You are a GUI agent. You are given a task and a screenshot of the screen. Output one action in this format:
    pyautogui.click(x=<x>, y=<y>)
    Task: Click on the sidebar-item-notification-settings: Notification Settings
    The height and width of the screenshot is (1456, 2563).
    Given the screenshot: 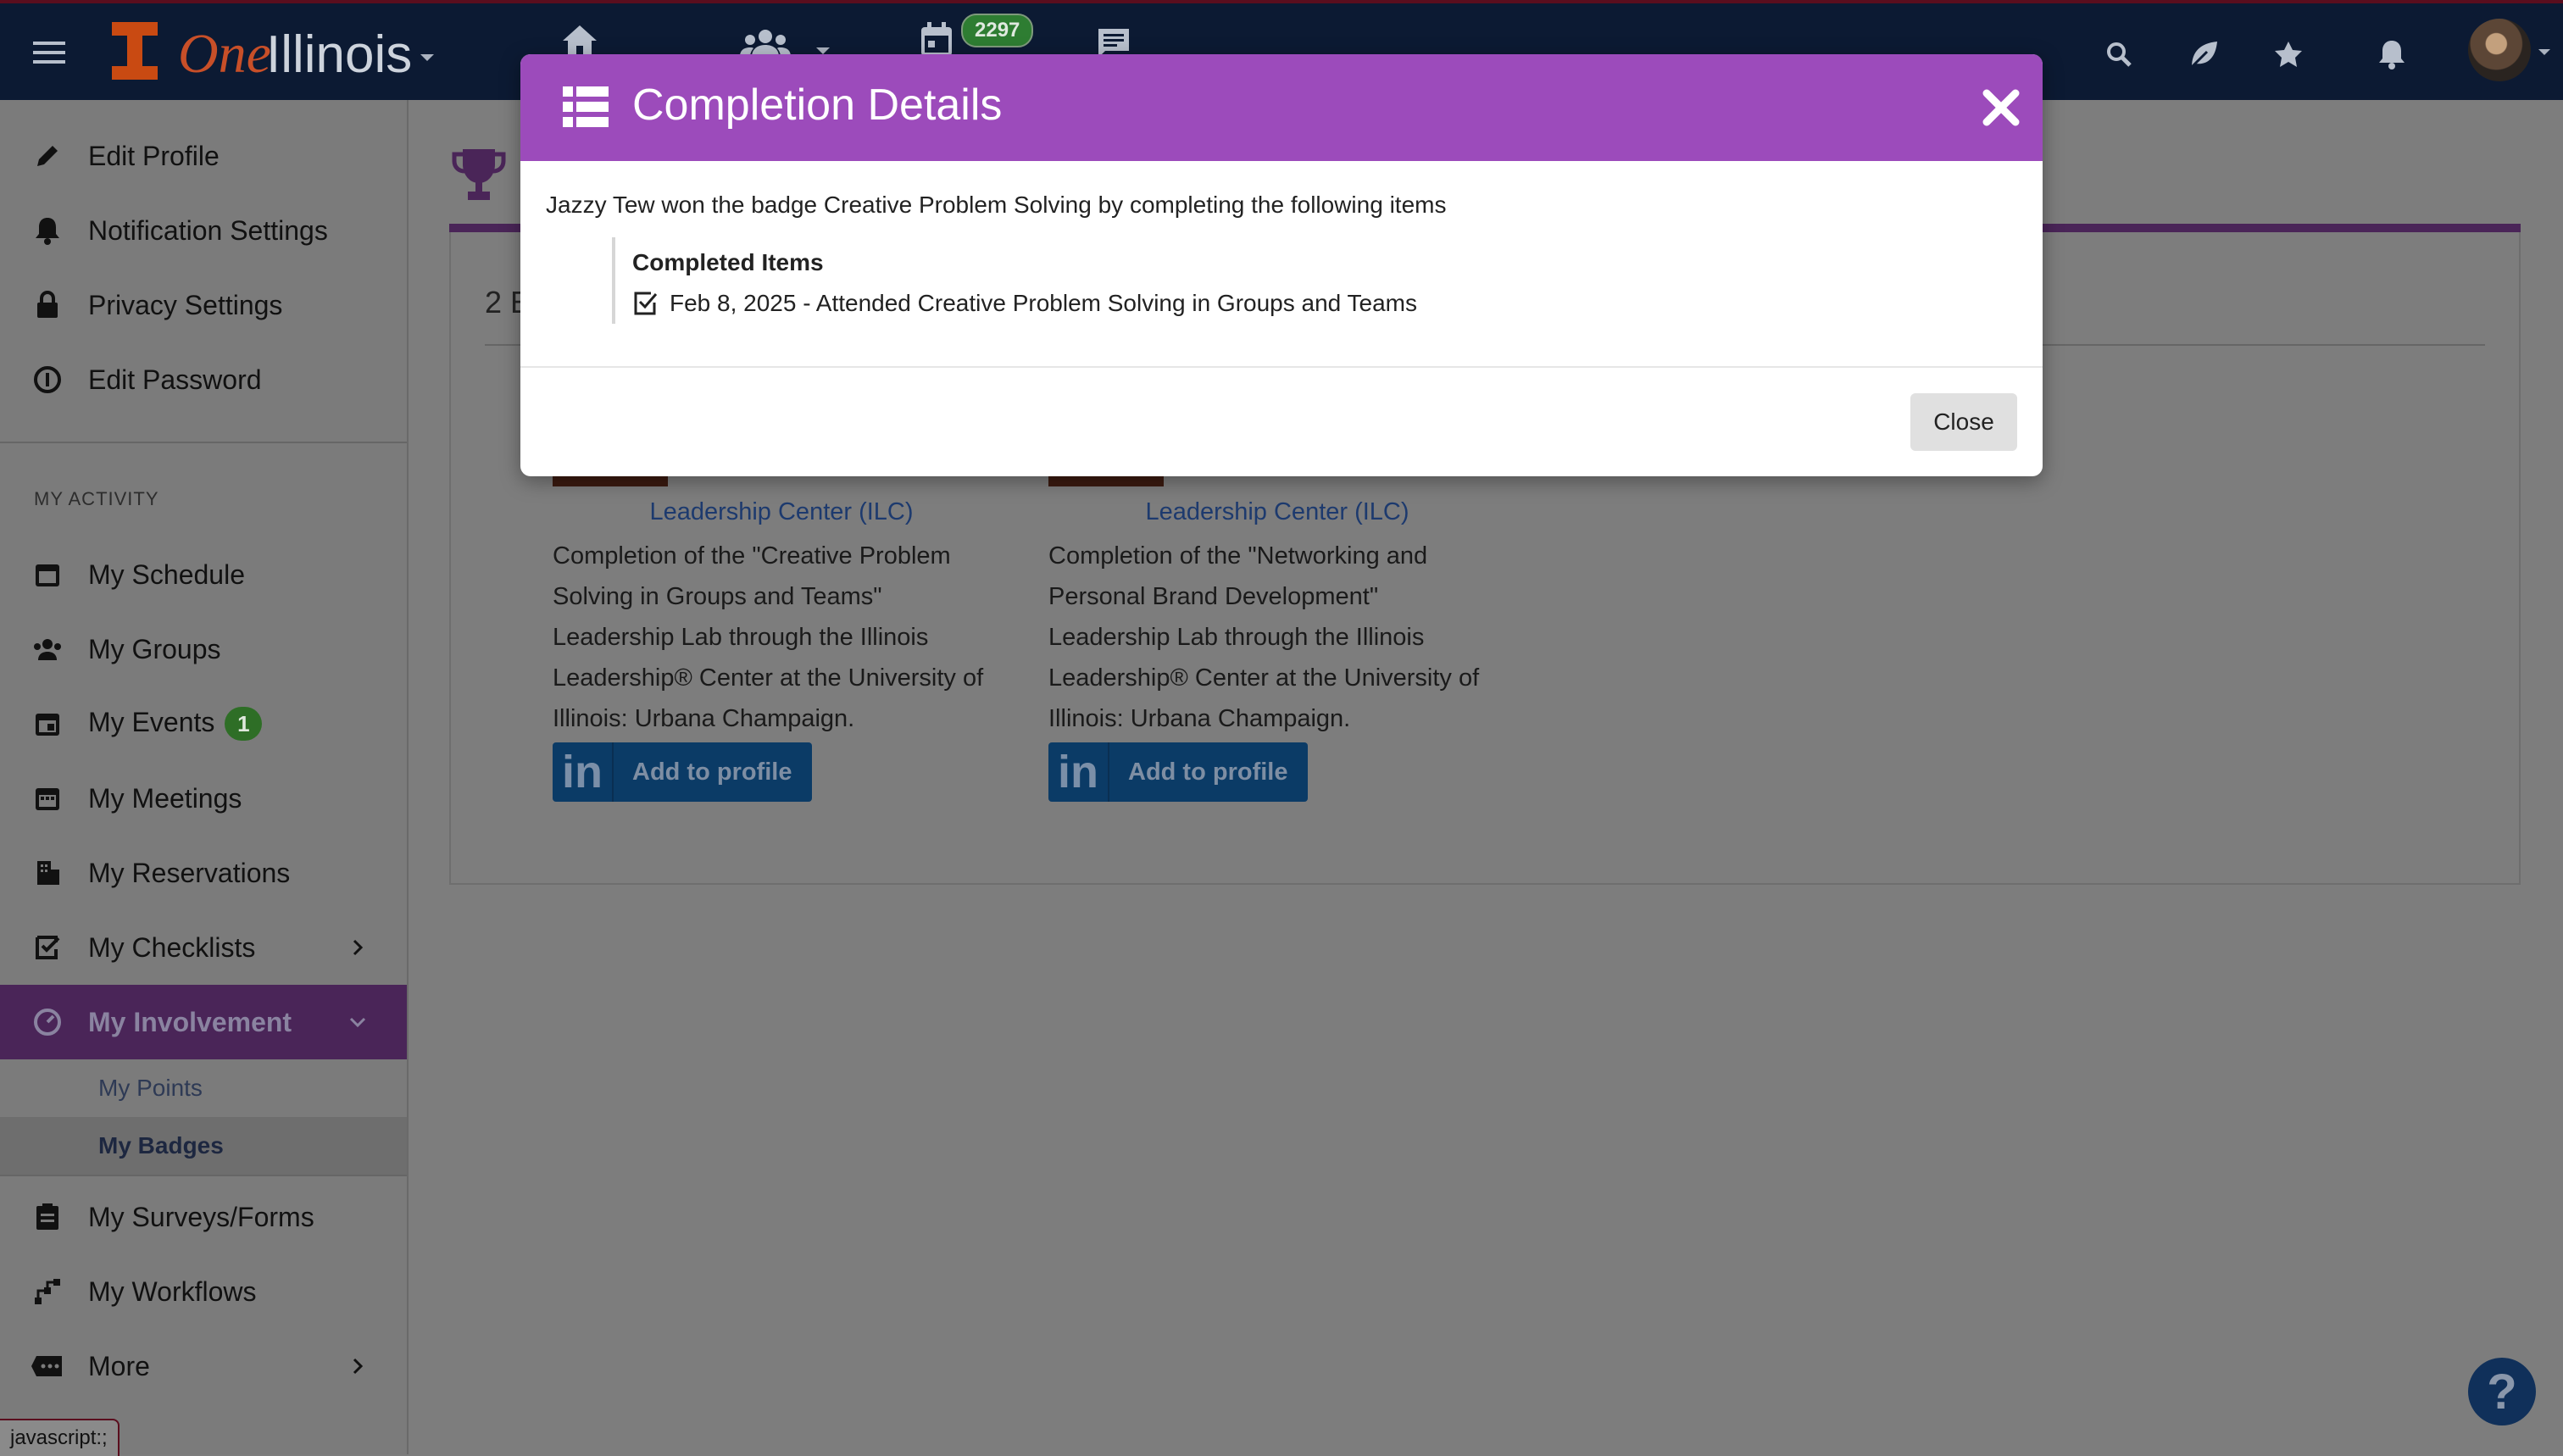 What is the action you would take?
    pyautogui.click(x=203, y=230)
    